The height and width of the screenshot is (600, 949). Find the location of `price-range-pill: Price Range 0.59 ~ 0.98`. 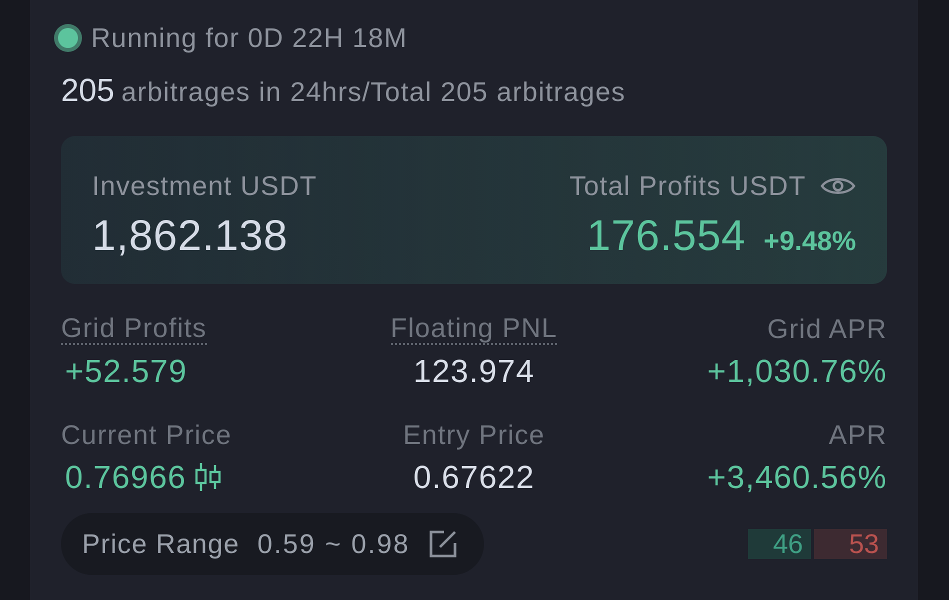

price-range-pill: Price Range 0.59 ~ 0.98 is located at coordinates (272, 544).